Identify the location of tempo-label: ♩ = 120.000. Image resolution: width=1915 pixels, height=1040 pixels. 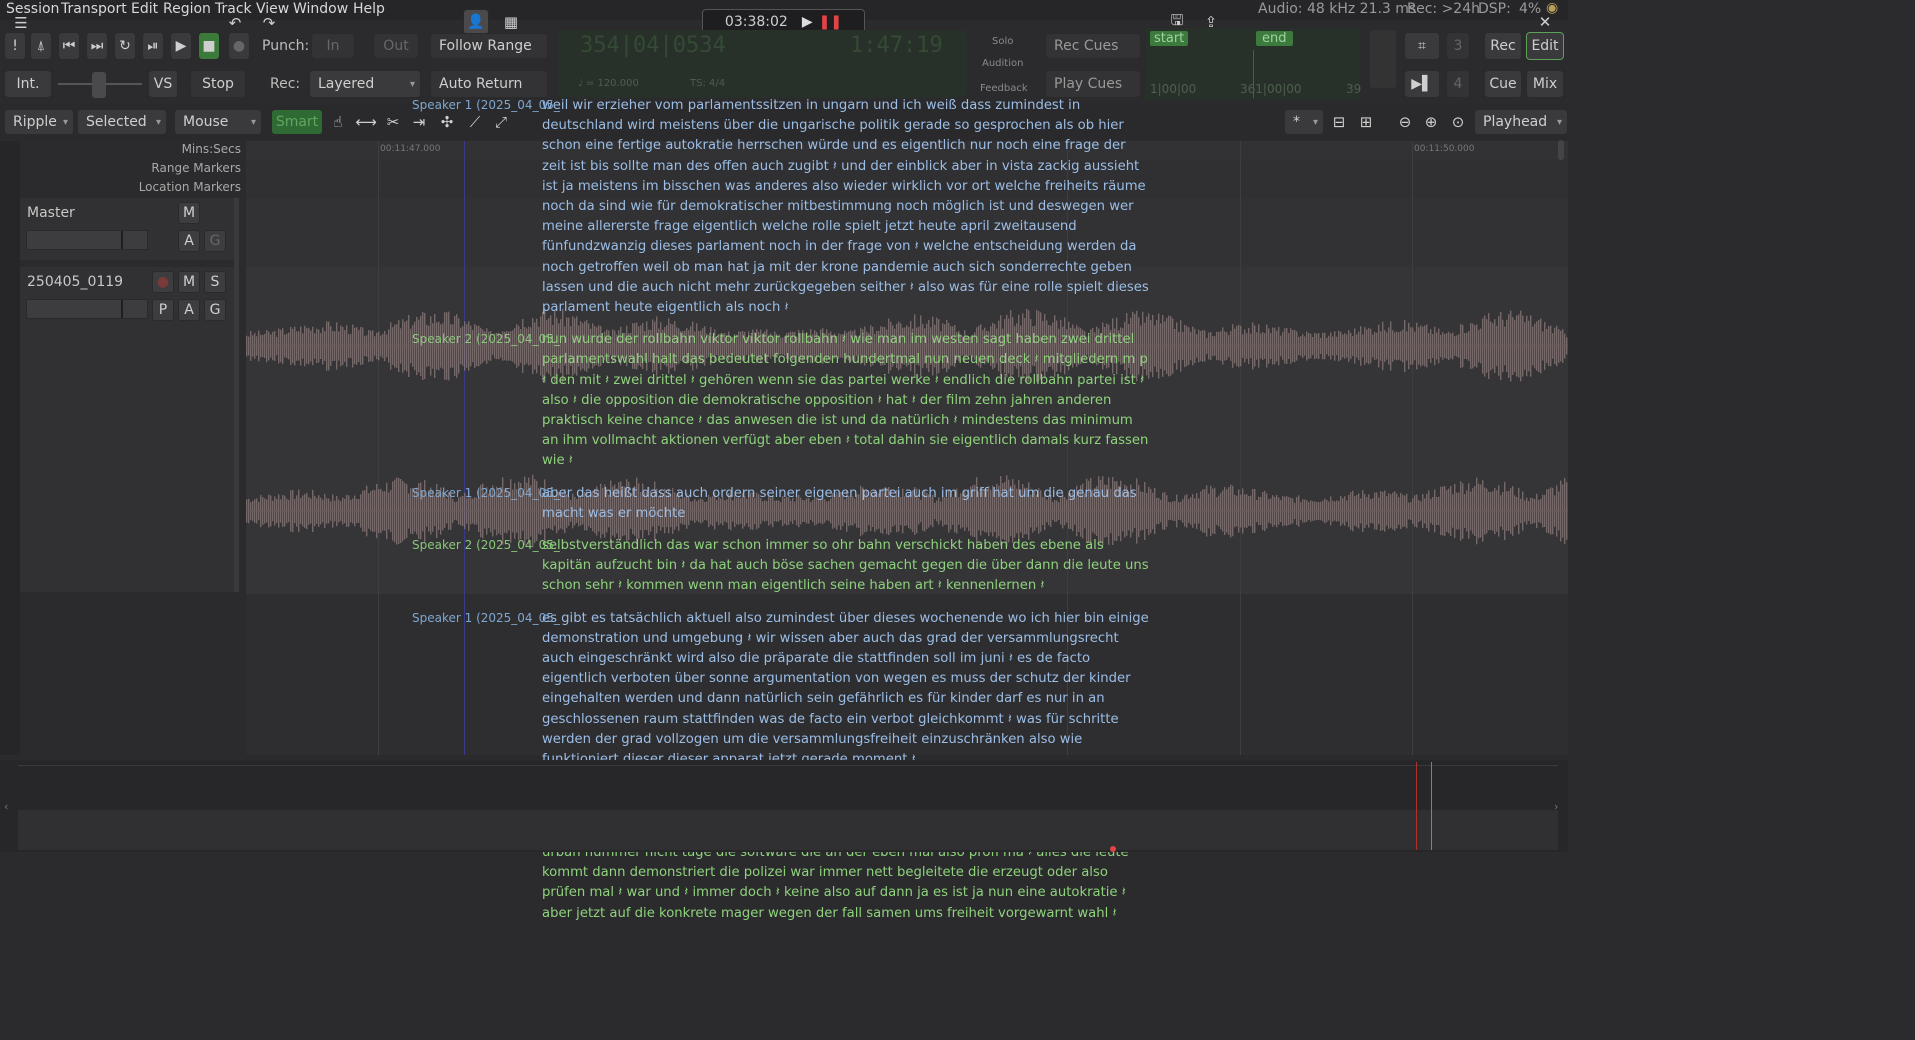
(608, 83).